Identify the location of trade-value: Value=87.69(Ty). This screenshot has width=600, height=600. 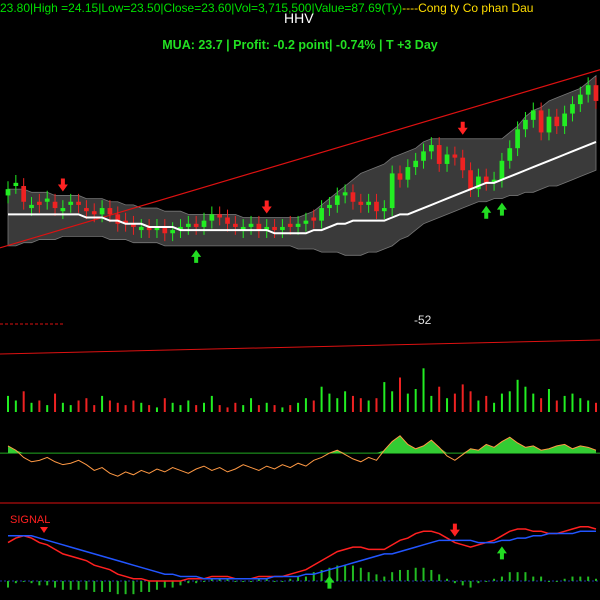
(358, 8).